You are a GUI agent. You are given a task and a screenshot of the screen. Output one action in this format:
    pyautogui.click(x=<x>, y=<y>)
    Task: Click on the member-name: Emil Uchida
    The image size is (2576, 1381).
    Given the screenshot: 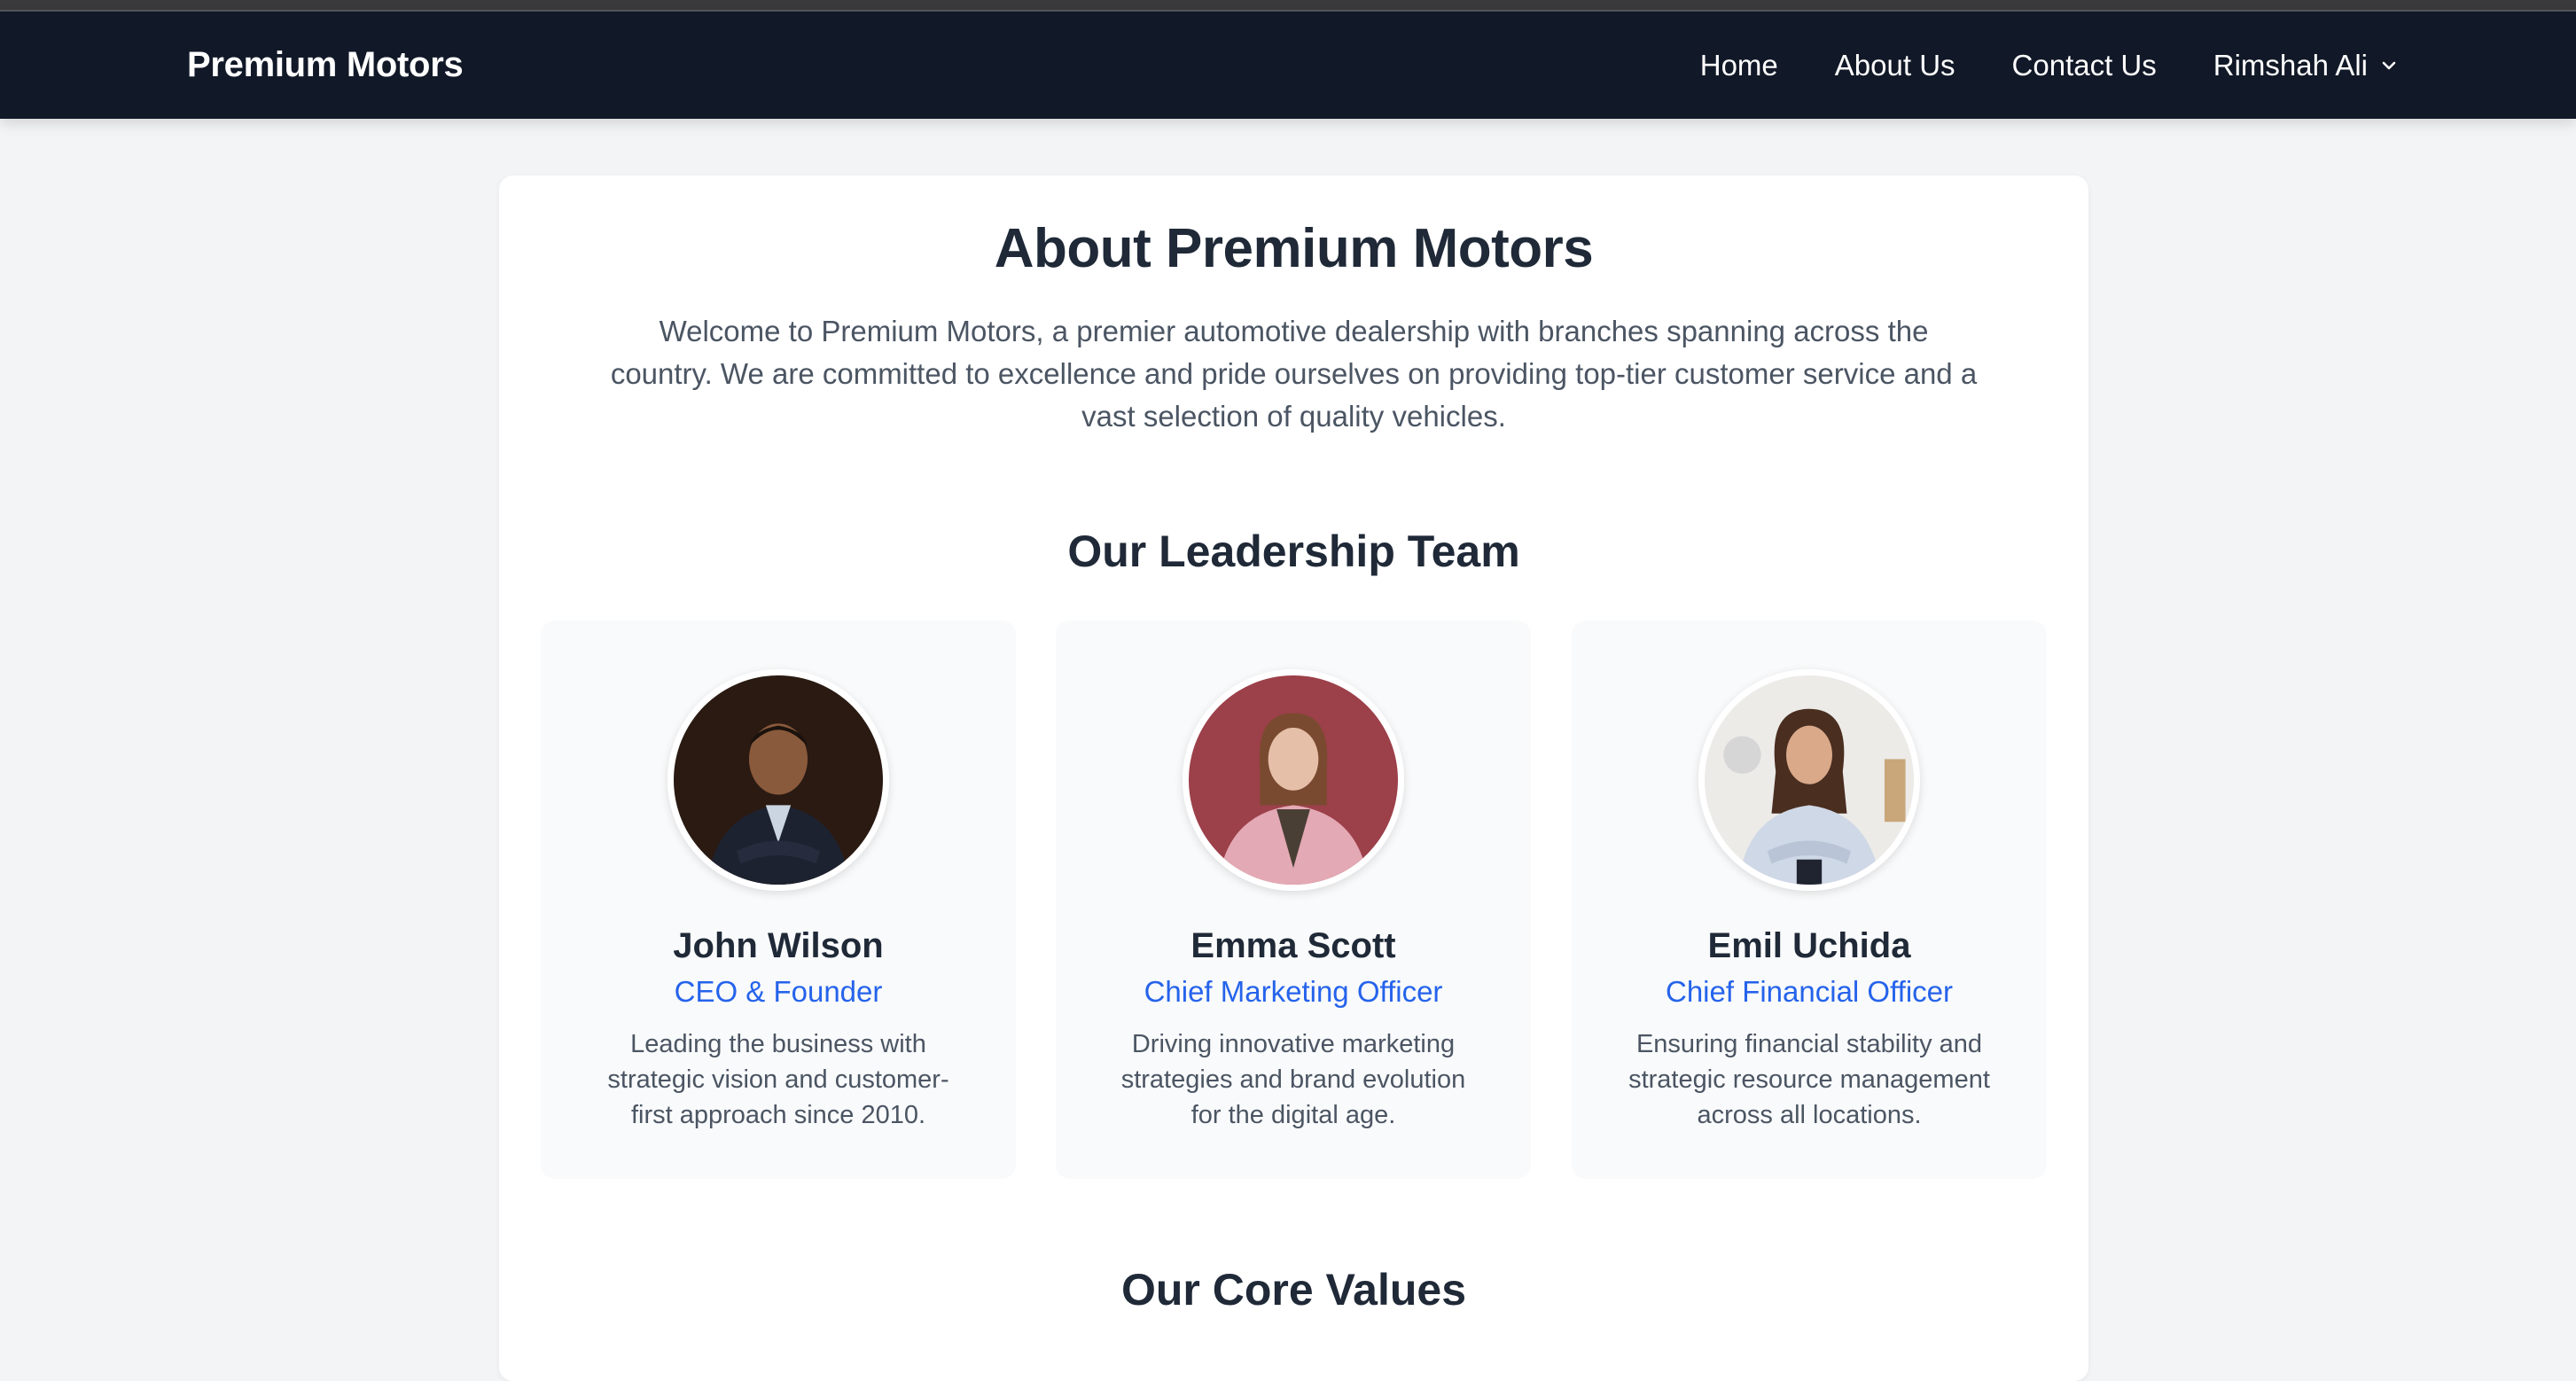 What is the action you would take?
    pyautogui.click(x=1809, y=945)
    